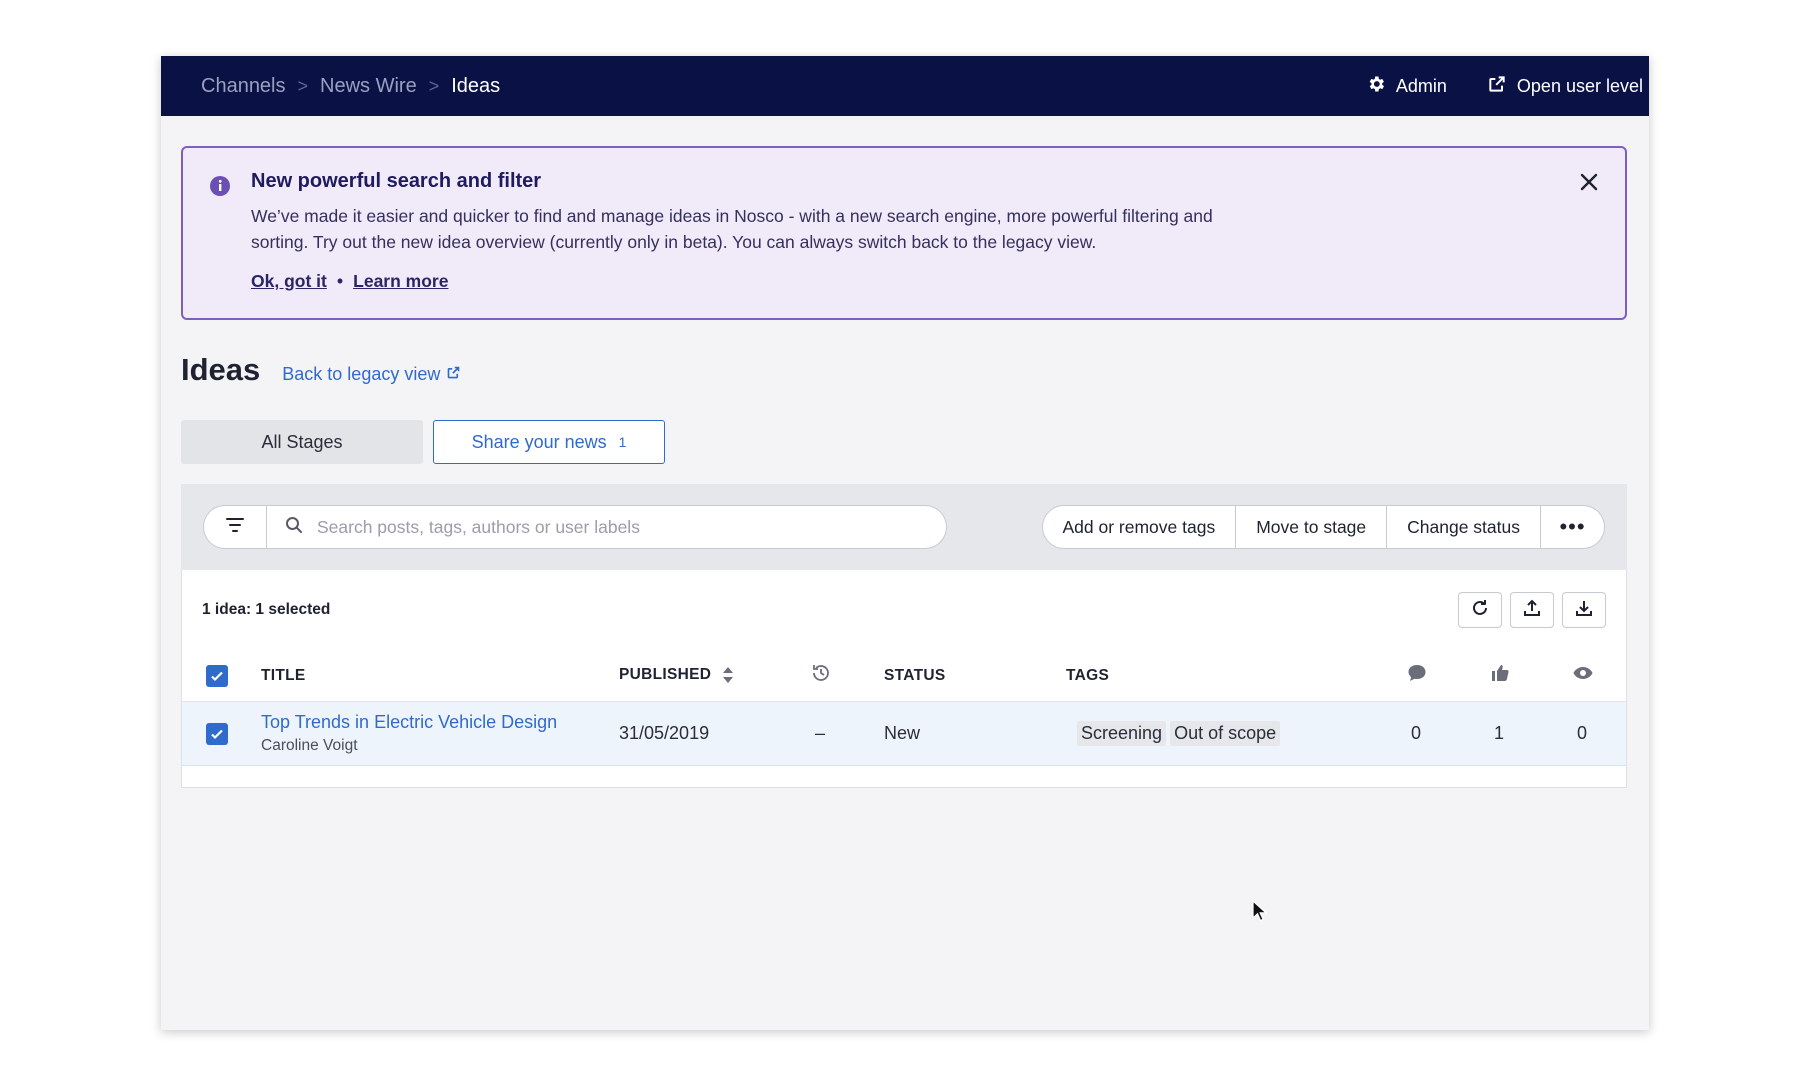  What do you see at coordinates (1122, 733) in the screenshot?
I see `tag-chip: Screening` at bounding box center [1122, 733].